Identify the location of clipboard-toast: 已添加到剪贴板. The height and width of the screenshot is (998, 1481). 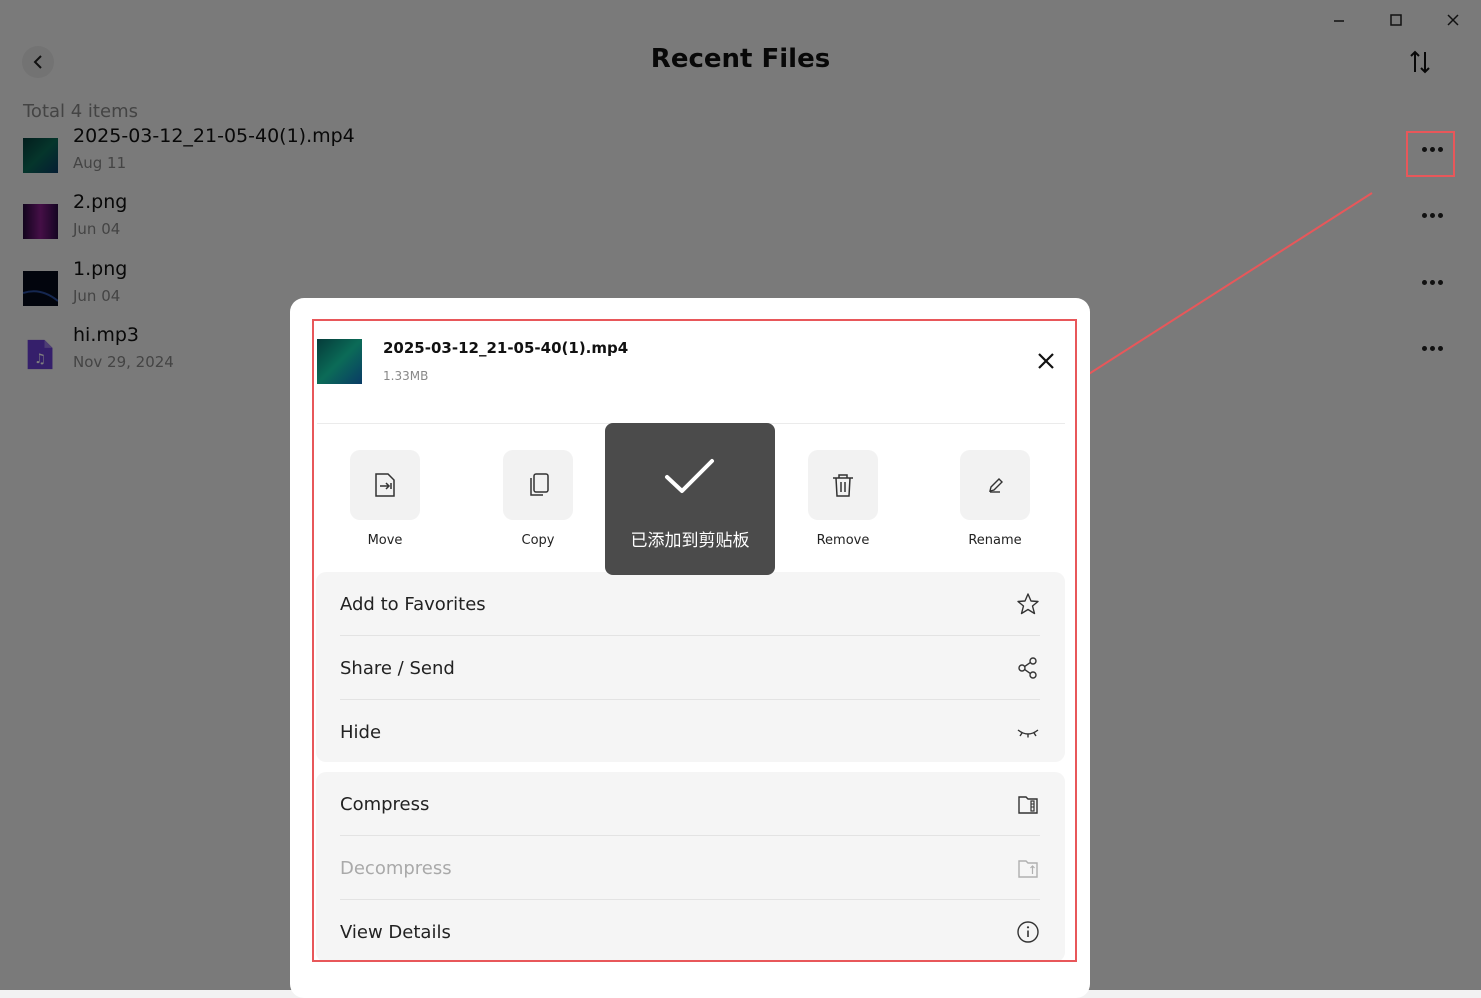
(690, 499).